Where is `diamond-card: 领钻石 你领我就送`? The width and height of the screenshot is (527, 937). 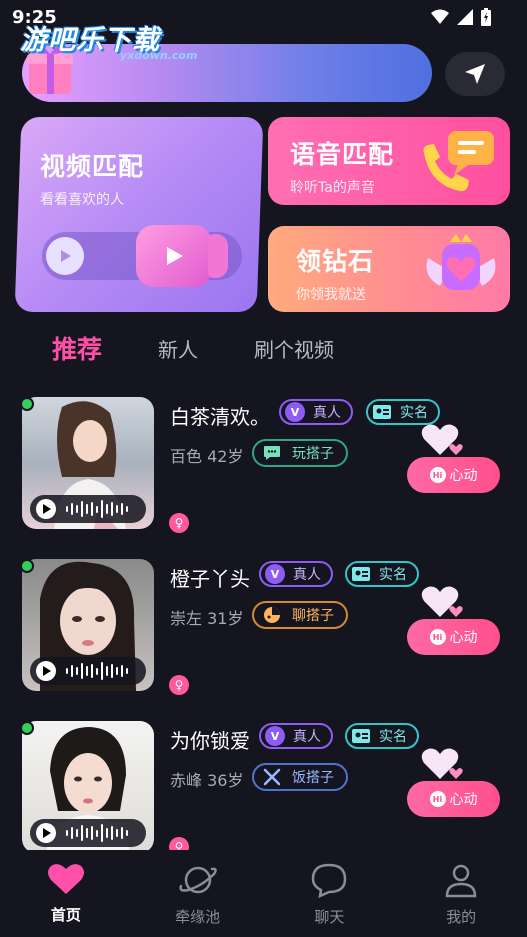 diamond-card: 领钻石 你领我就送 is located at coordinates (389, 269).